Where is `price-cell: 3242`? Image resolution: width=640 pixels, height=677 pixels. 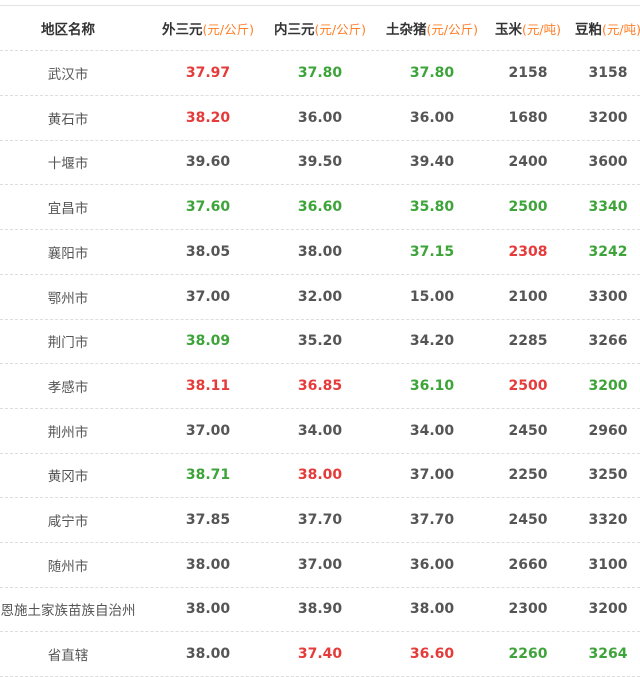
price-cell: 3242 is located at coordinates (608, 251).